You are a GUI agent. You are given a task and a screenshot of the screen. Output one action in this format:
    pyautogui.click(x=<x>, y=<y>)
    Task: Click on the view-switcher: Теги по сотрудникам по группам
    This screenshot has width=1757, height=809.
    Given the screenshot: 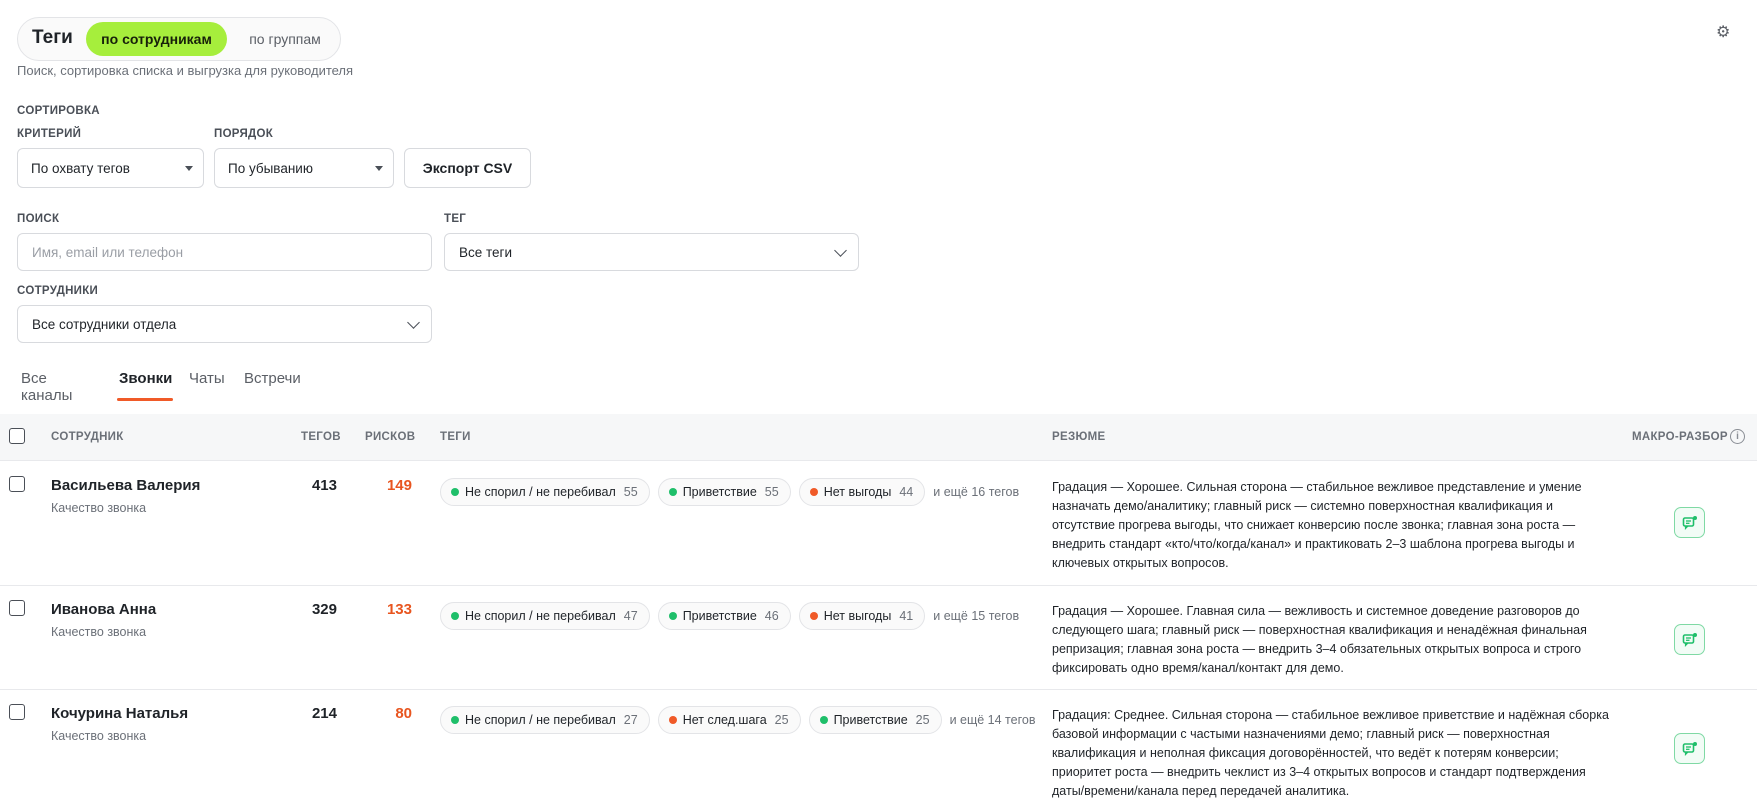 What is the action you would take?
    pyautogui.click(x=179, y=39)
    